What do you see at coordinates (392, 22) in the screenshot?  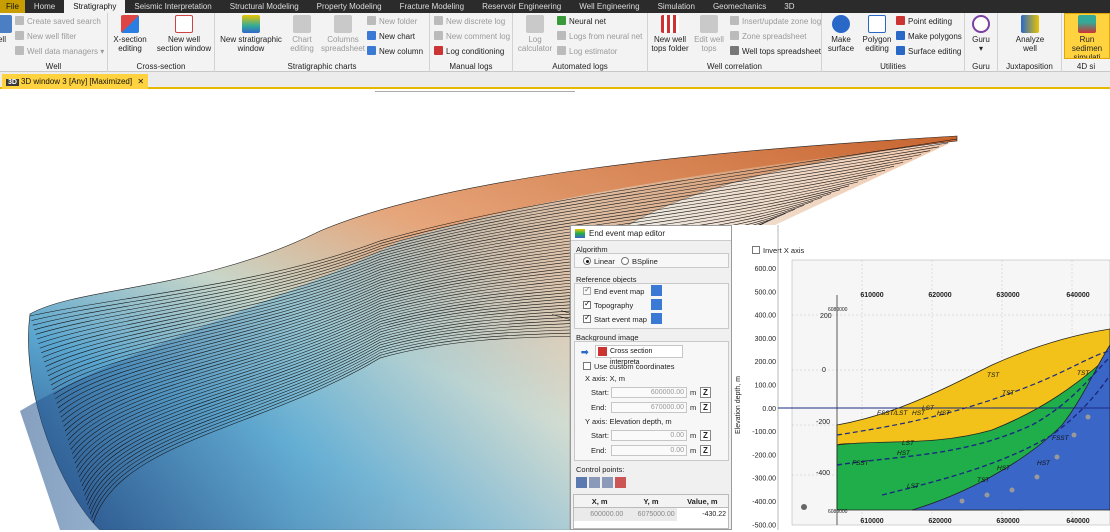 I see `new-folder-button: New folder` at bounding box center [392, 22].